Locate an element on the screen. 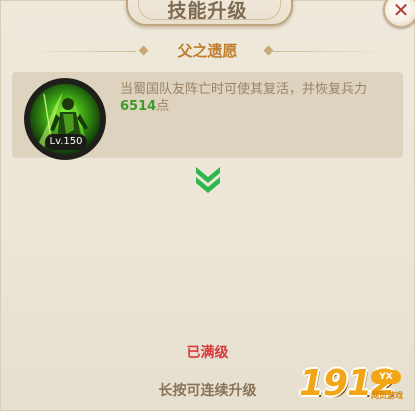  description-suffix: 点 is located at coordinates (163, 106).